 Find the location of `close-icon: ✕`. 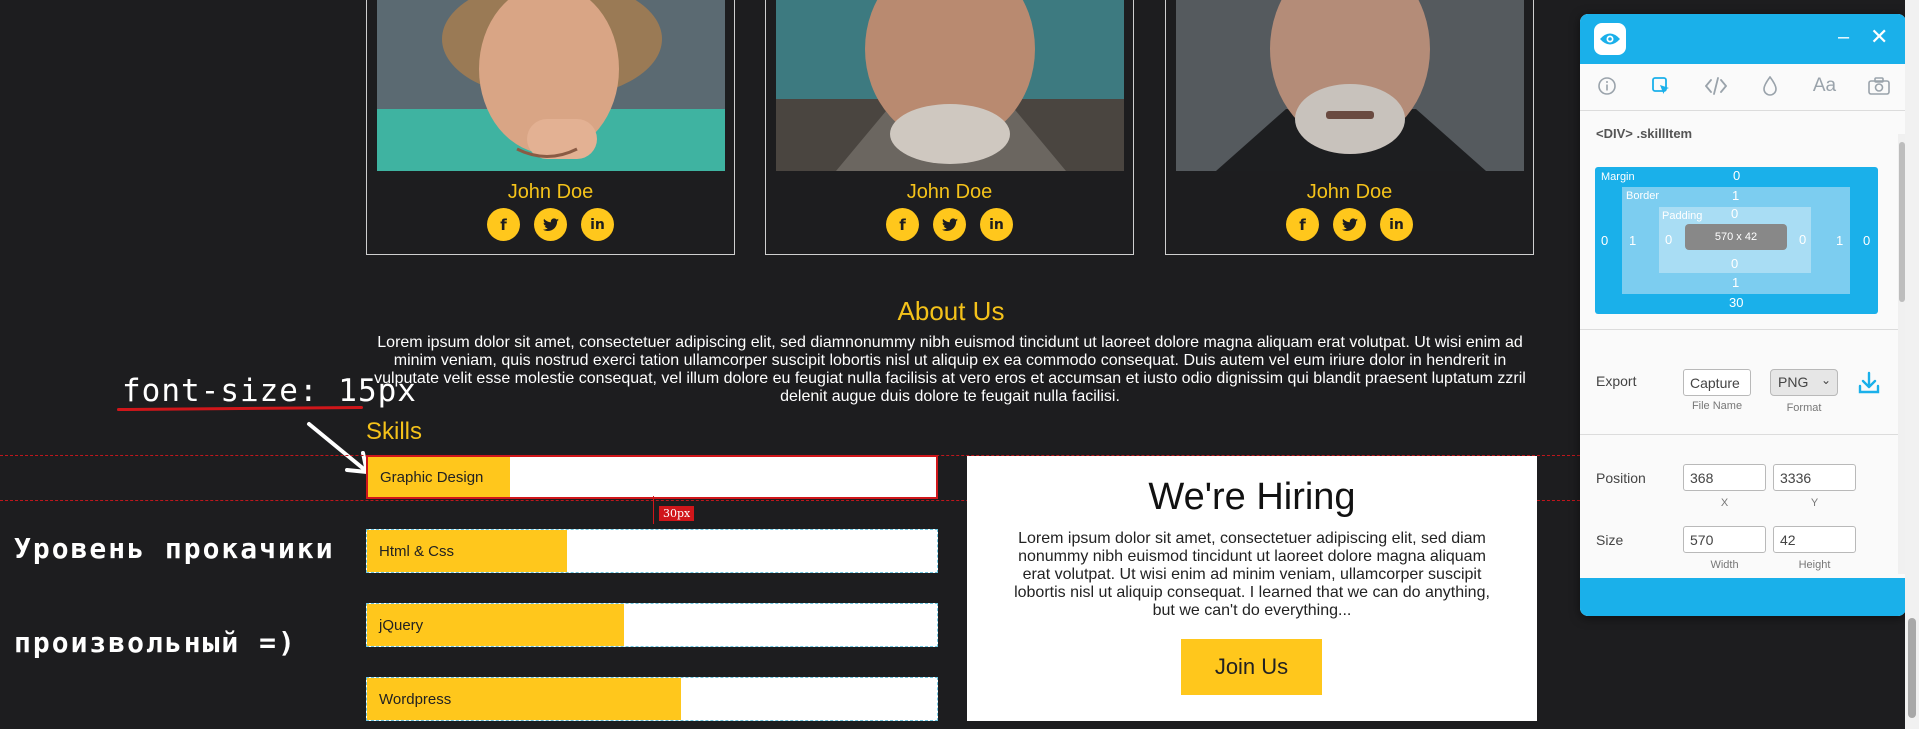

close-icon: ✕ is located at coordinates (1879, 37).